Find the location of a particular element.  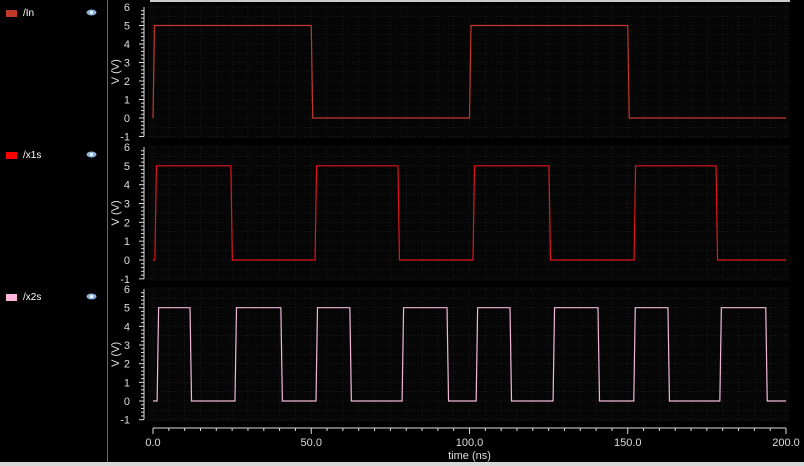

x-tick-label: 150.0 is located at coordinates (628, 443).